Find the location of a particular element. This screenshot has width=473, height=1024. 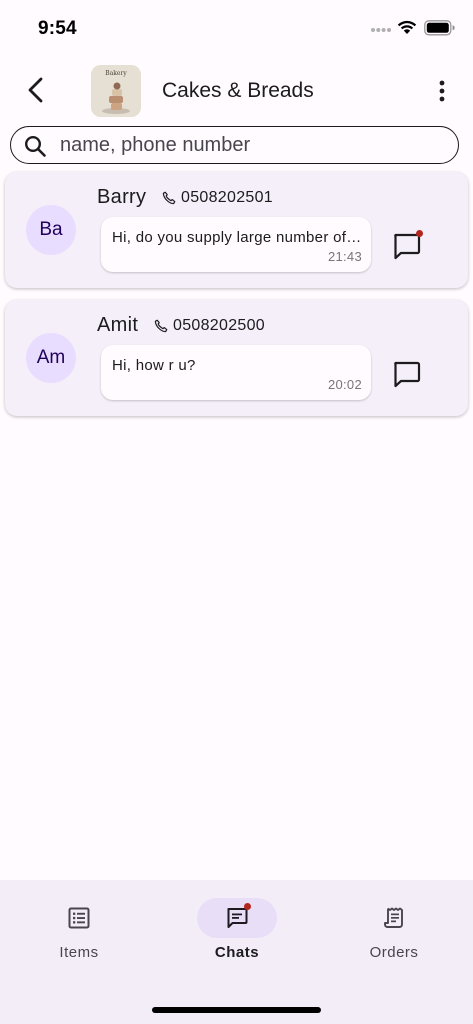

nav-label: Orders is located at coordinates (394, 952).